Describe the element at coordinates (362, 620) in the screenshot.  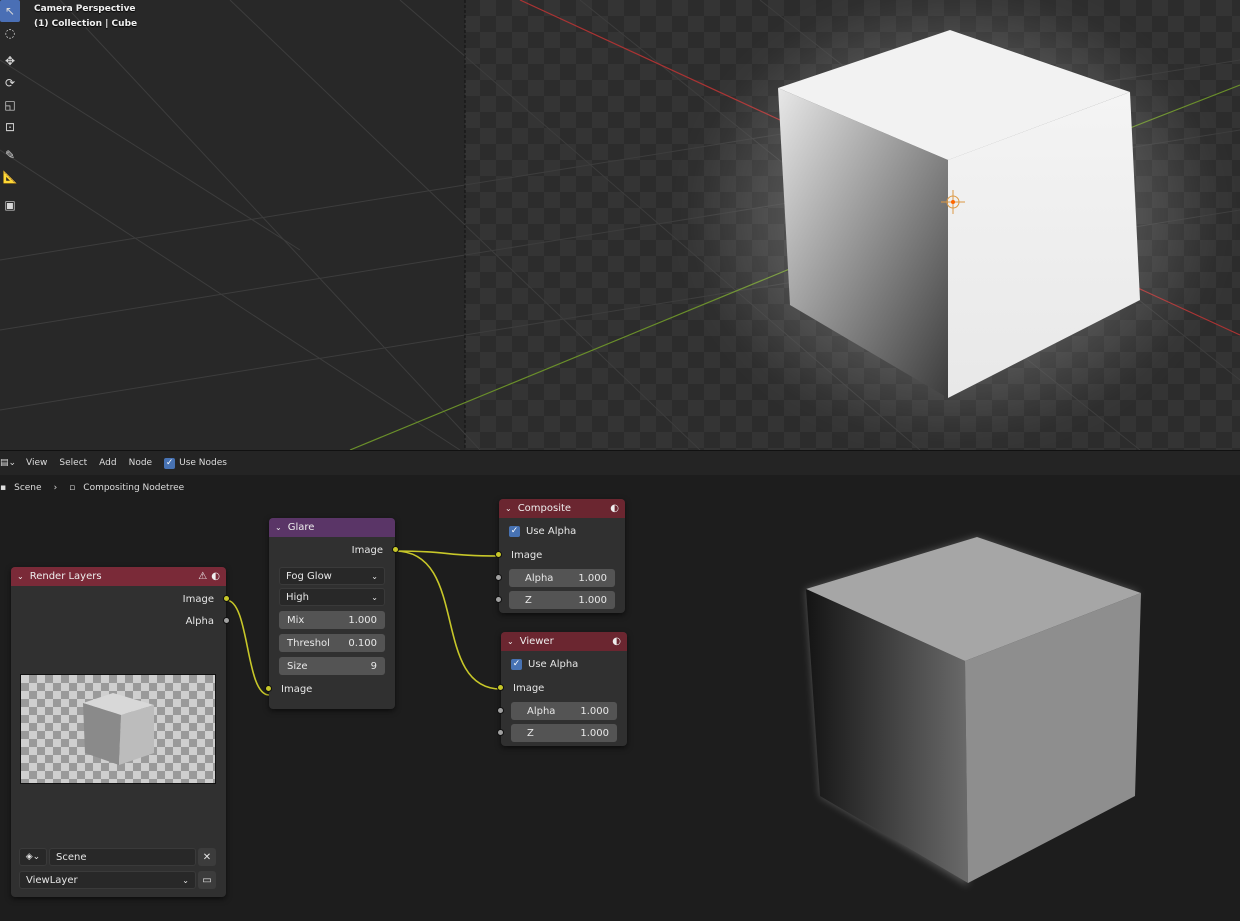
I see `mix-value: 1.000` at that location.